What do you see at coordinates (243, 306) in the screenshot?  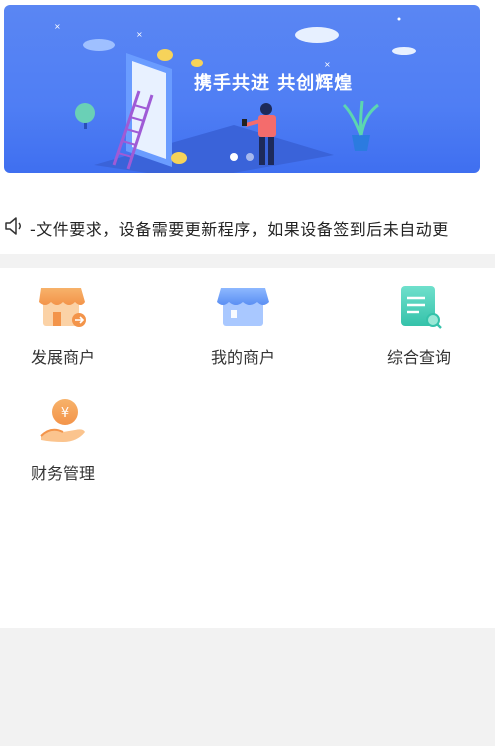 I see `my-merchant-icon` at bounding box center [243, 306].